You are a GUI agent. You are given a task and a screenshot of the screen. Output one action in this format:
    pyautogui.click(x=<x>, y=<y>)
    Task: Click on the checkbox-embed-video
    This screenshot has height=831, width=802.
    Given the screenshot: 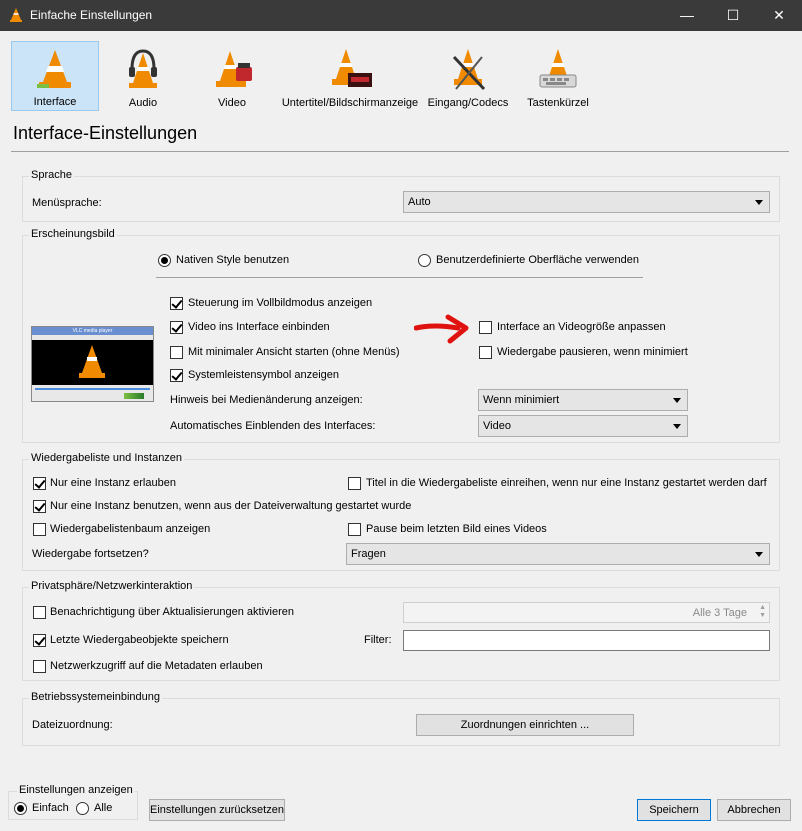 What is the action you would take?
    pyautogui.click(x=176, y=327)
    